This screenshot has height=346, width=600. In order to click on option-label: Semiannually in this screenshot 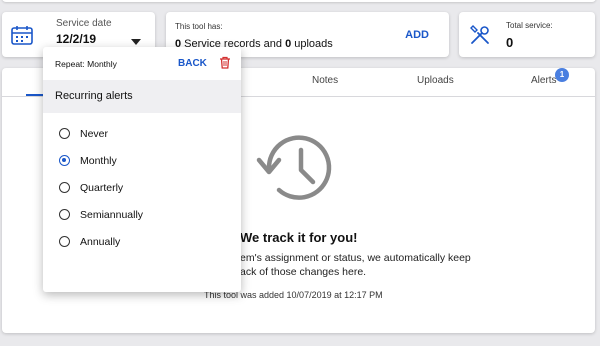, I will do `click(112, 215)`.